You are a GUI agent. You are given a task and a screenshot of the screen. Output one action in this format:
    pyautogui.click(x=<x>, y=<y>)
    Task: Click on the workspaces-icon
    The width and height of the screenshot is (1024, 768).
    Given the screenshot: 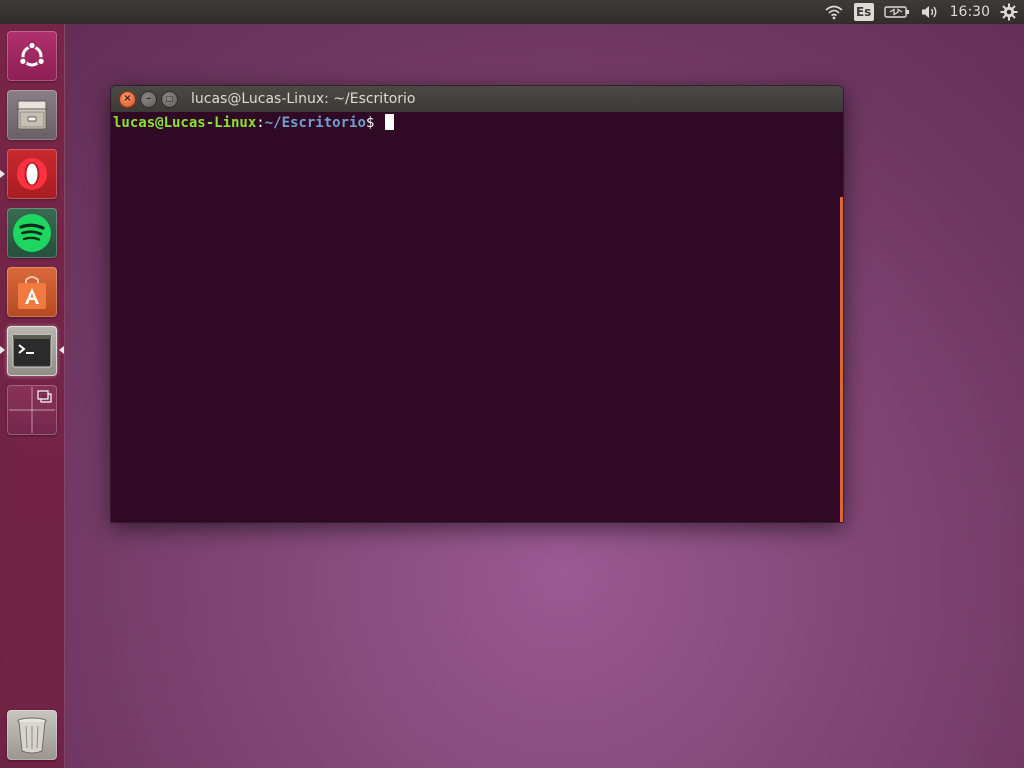 What is the action you would take?
    pyautogui.click(x=32, y=410)
    